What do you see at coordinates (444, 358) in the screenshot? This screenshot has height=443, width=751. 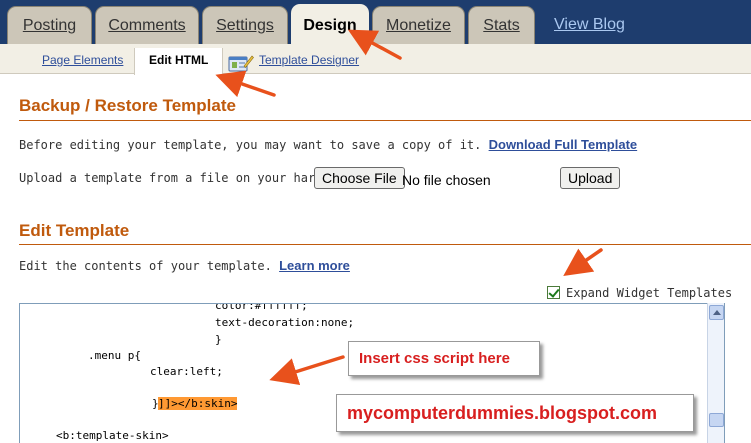 I see `insert-css-callout: Insert css script here` at bounding box center [444, 358].